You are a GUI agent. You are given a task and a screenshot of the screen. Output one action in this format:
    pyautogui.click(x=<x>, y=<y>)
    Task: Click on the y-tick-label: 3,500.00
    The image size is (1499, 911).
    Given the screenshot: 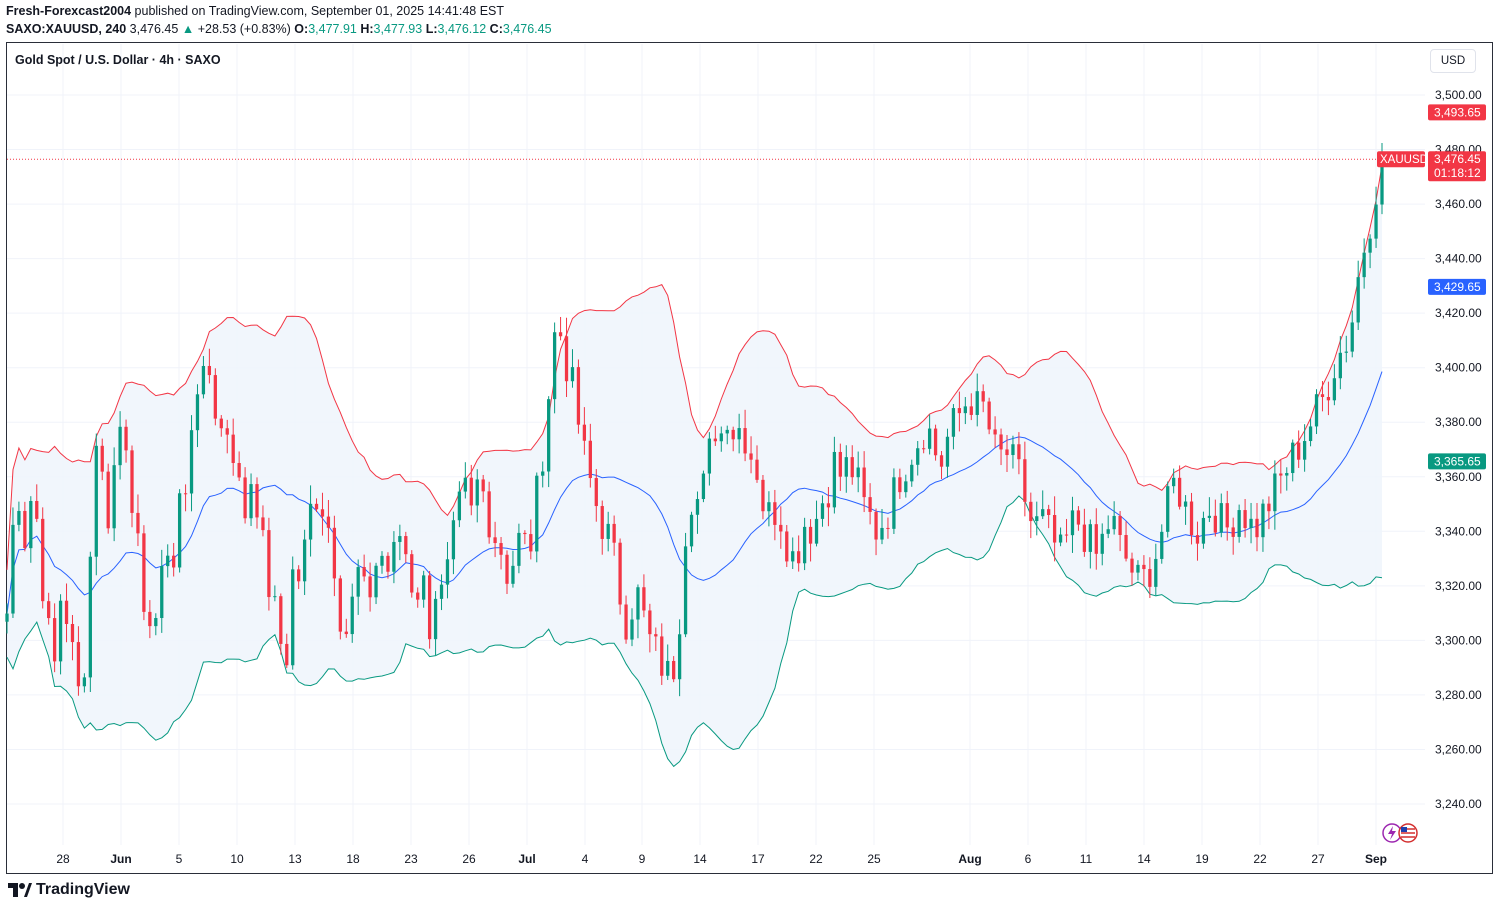 What is the action you would take?
    pyautogui.click(x=1458, y=95)
    